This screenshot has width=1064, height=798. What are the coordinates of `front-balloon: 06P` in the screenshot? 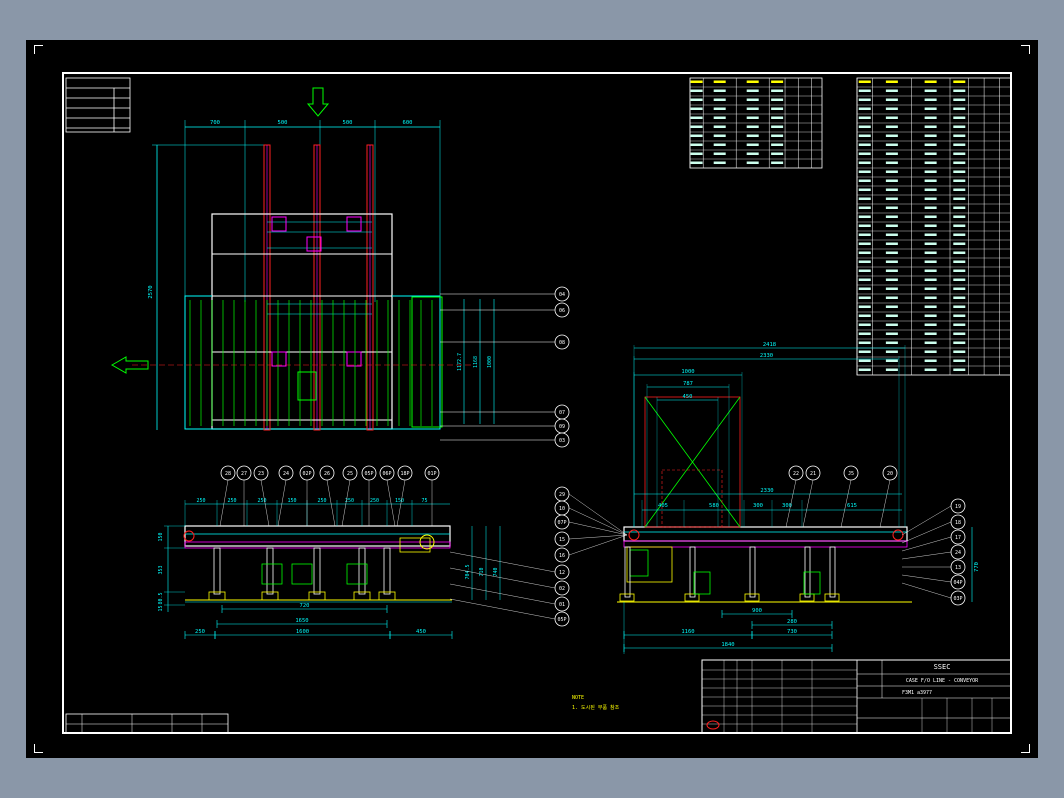 It's located at (386, 474).